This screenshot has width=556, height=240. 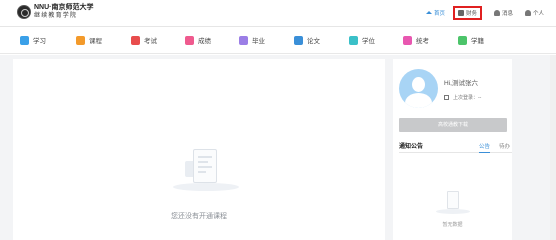 What do you see at coordinates (446, 97) in the screenshot?
I see `calendar-icon` at bounding box center [446, 97].